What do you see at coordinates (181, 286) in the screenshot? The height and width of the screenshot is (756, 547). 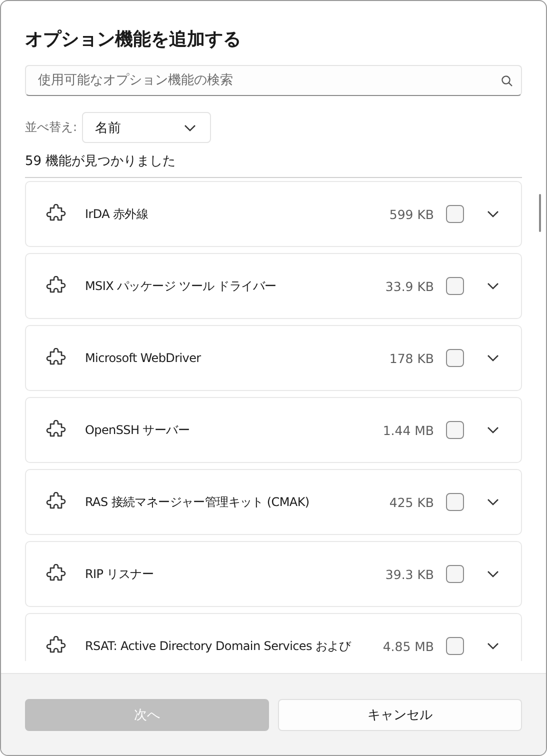 I see `feature-name: MSIX パッケージ ツール ドライバー` at bounding box center [181, 286].